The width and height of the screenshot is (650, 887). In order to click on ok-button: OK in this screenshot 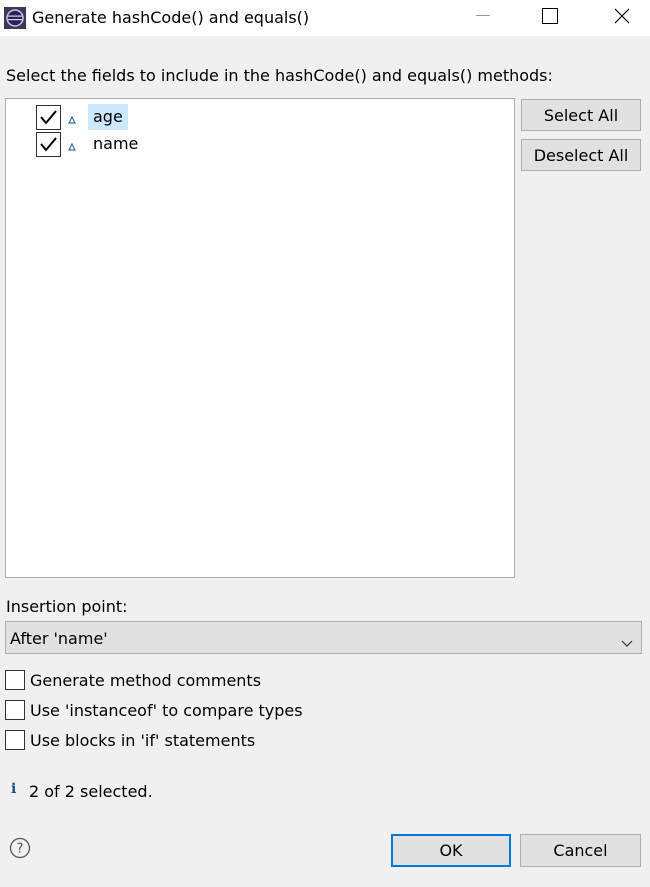, I will do `click(451, 850)`.